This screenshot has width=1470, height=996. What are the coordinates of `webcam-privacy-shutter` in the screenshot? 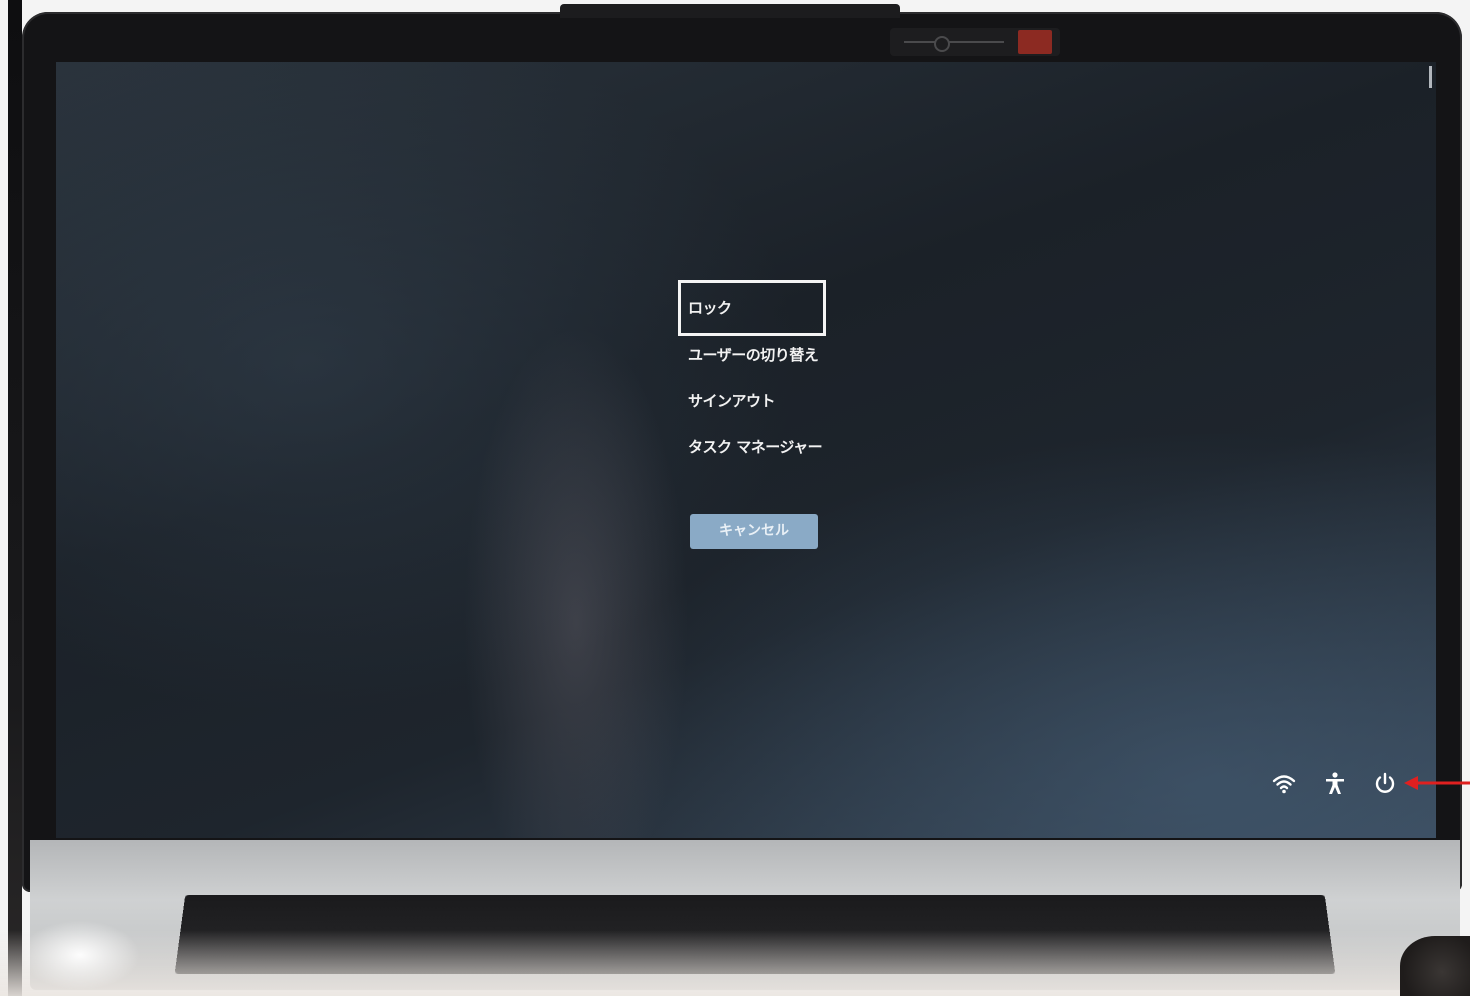 It's located at (975, 42).